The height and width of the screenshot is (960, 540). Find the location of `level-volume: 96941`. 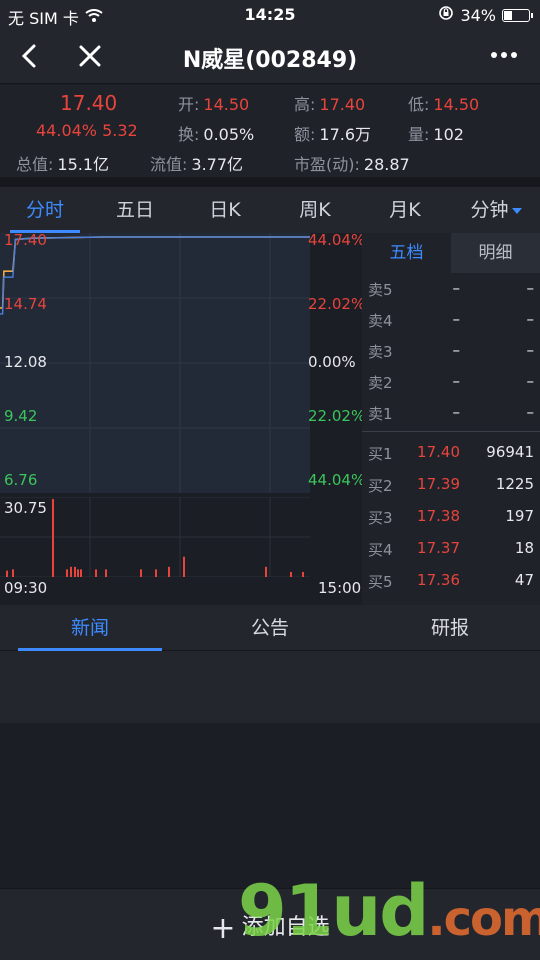

level-volume: 96941 is located at coordinates (510, 452).